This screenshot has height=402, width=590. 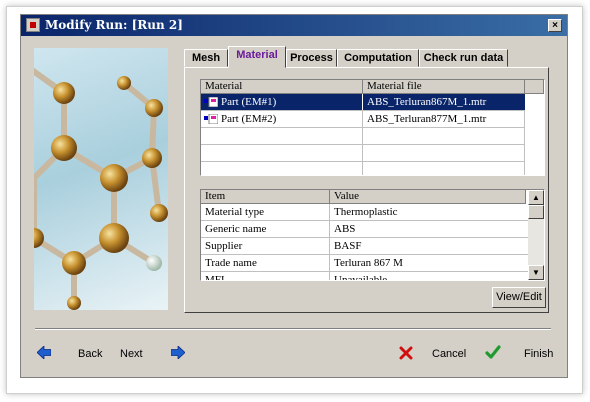 What do you see at coordinates (101, 179) in the screenshot?
I see `molecule-illustration` at bounding box center [101, 179].